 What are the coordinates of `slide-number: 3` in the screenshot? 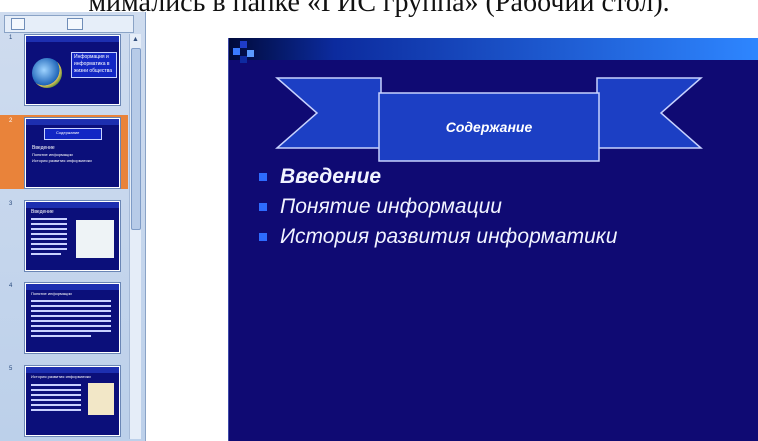 It's located at (11, 204).